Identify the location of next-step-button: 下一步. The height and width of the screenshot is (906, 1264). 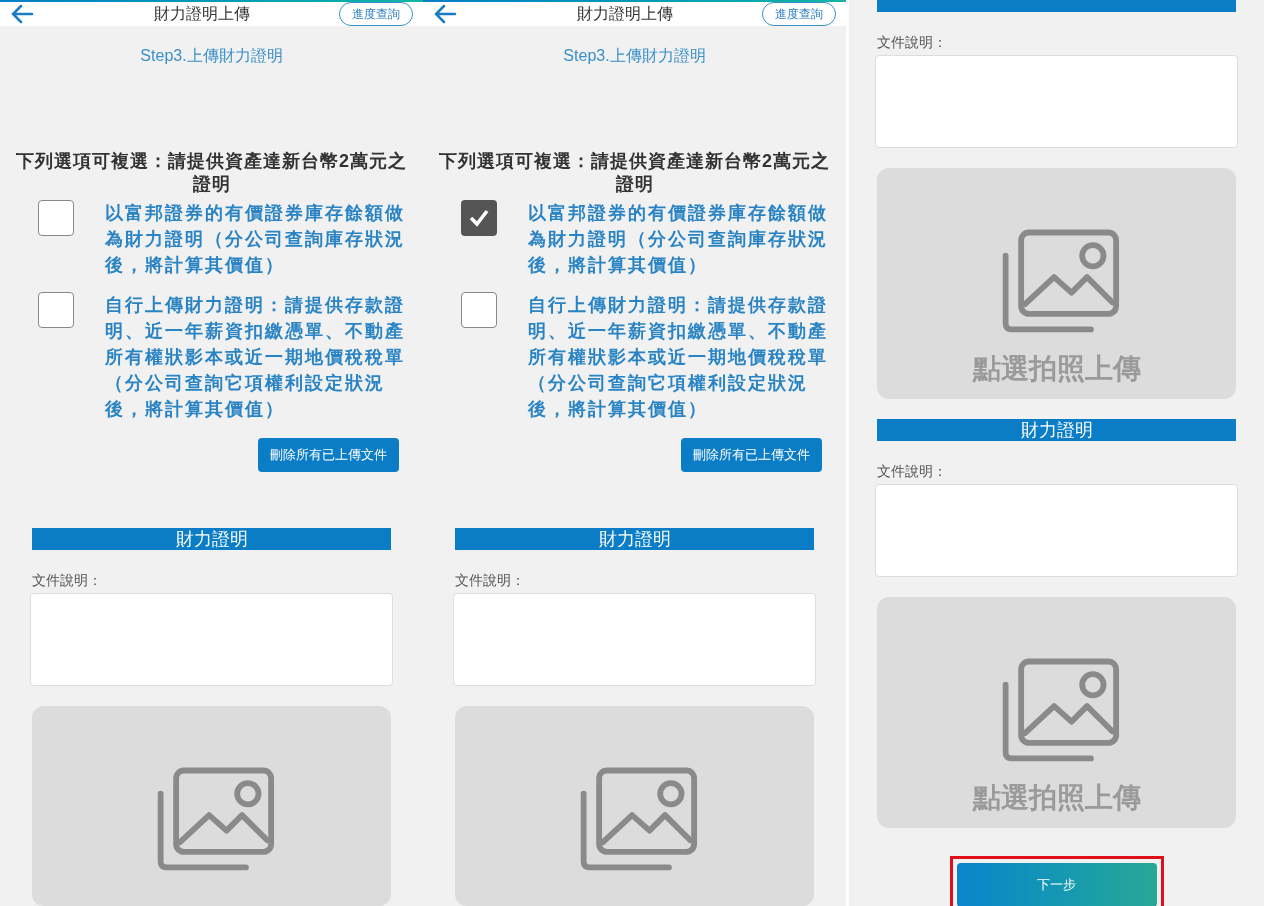
(1056, 884).